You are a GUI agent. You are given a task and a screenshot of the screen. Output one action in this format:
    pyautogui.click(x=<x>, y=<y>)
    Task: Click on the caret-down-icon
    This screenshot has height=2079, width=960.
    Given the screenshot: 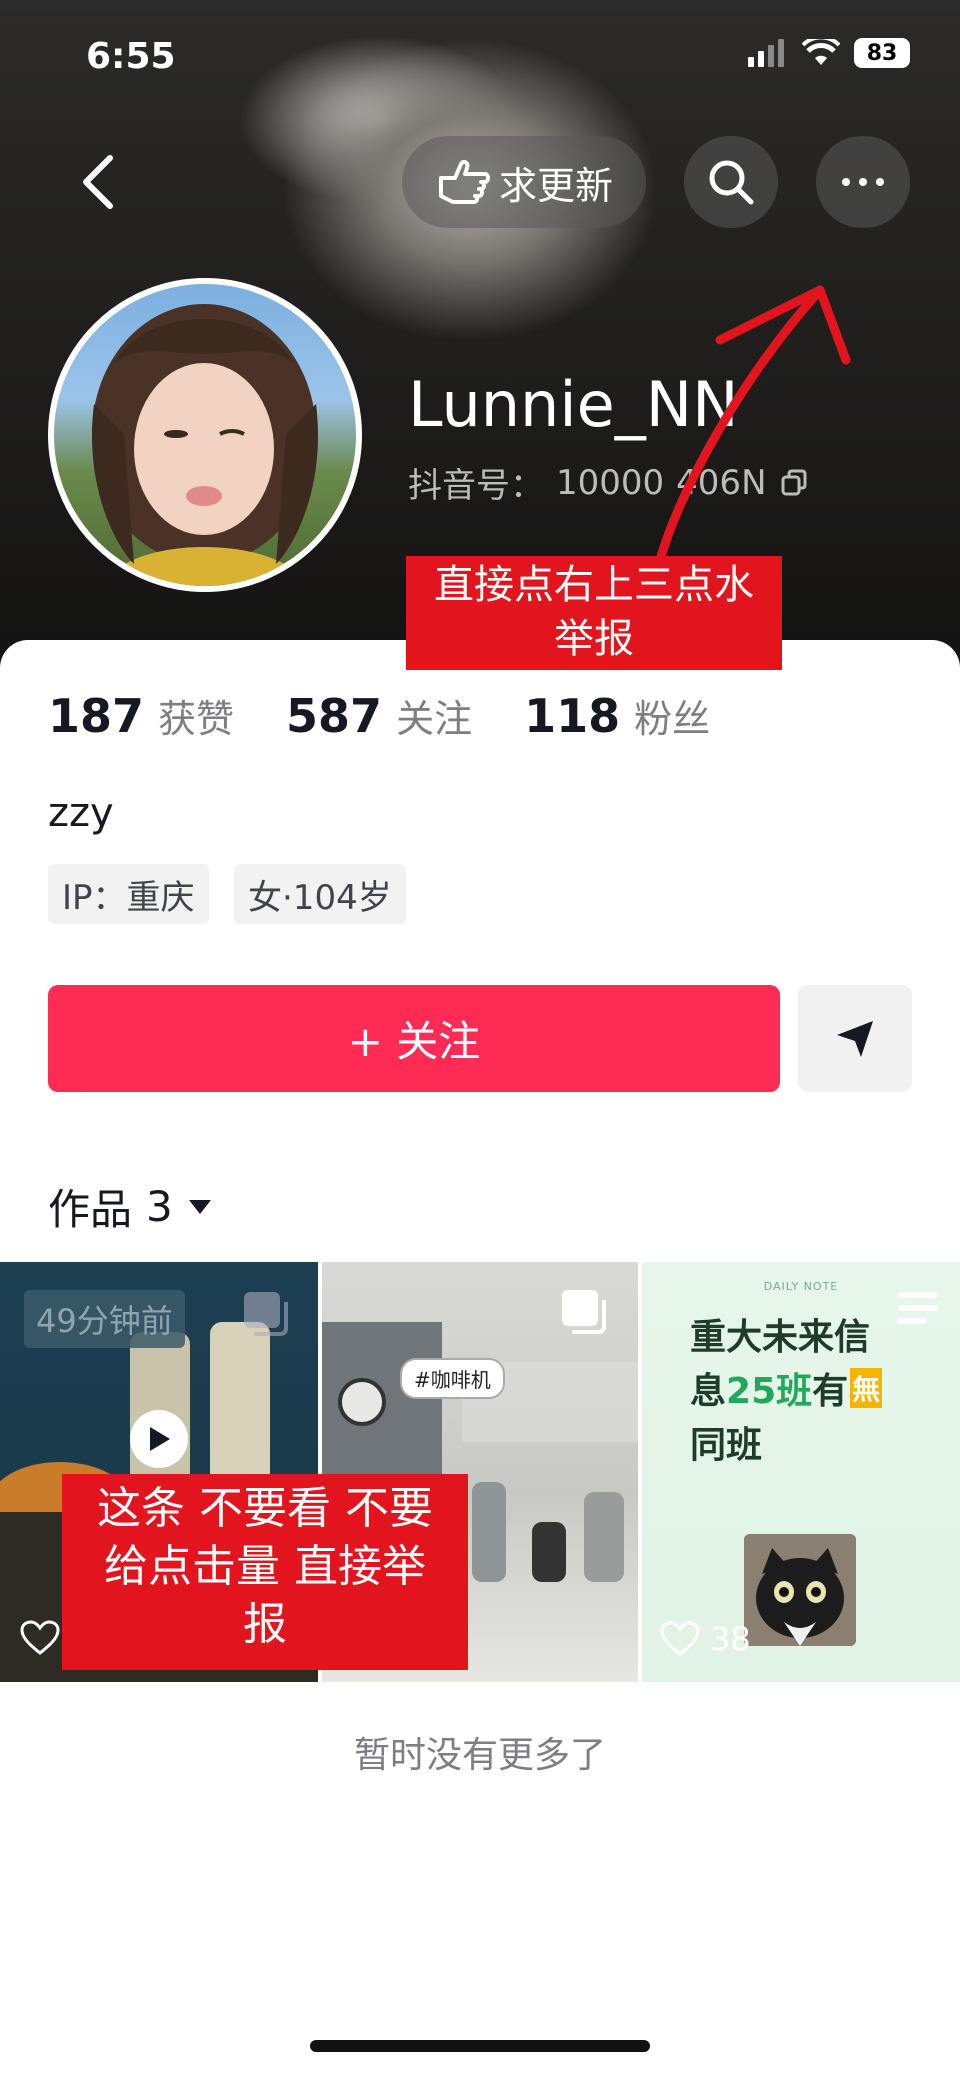 What is the action you would take?
    pyautogui.click(x=199, y=1206)
    